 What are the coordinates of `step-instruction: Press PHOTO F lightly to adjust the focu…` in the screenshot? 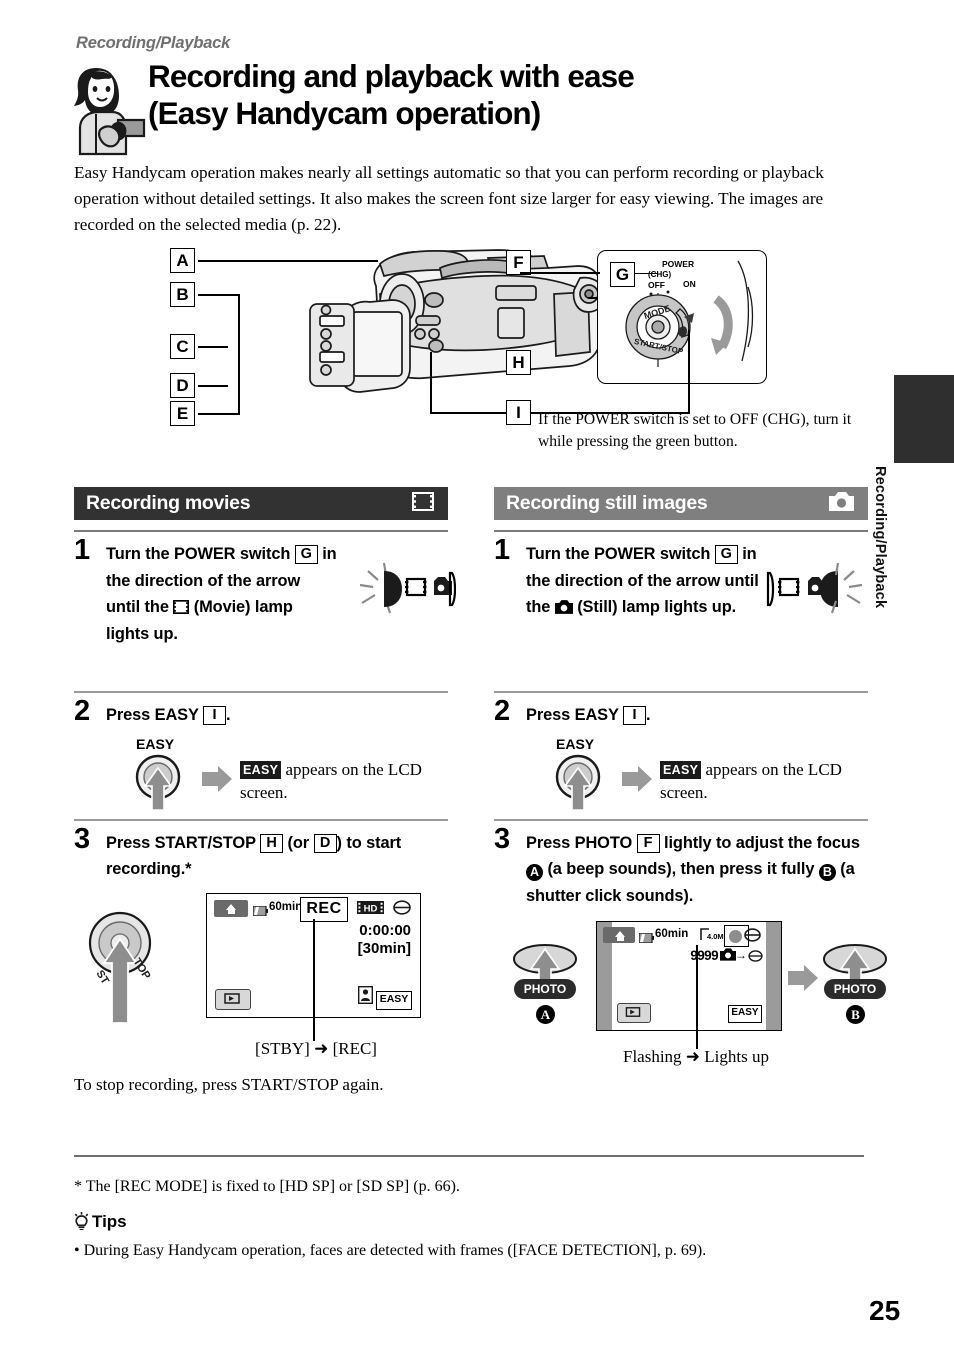 It's located at (698, 870).